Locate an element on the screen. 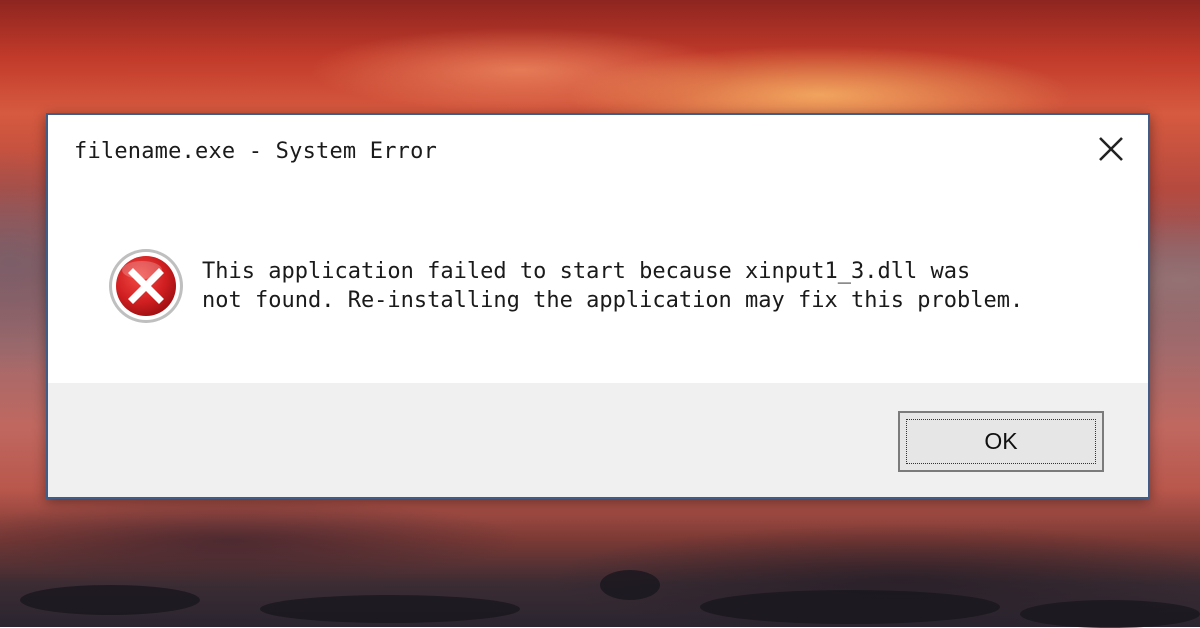 The image size is (1200, 628). error-icon is located at coordinates (146, 286).